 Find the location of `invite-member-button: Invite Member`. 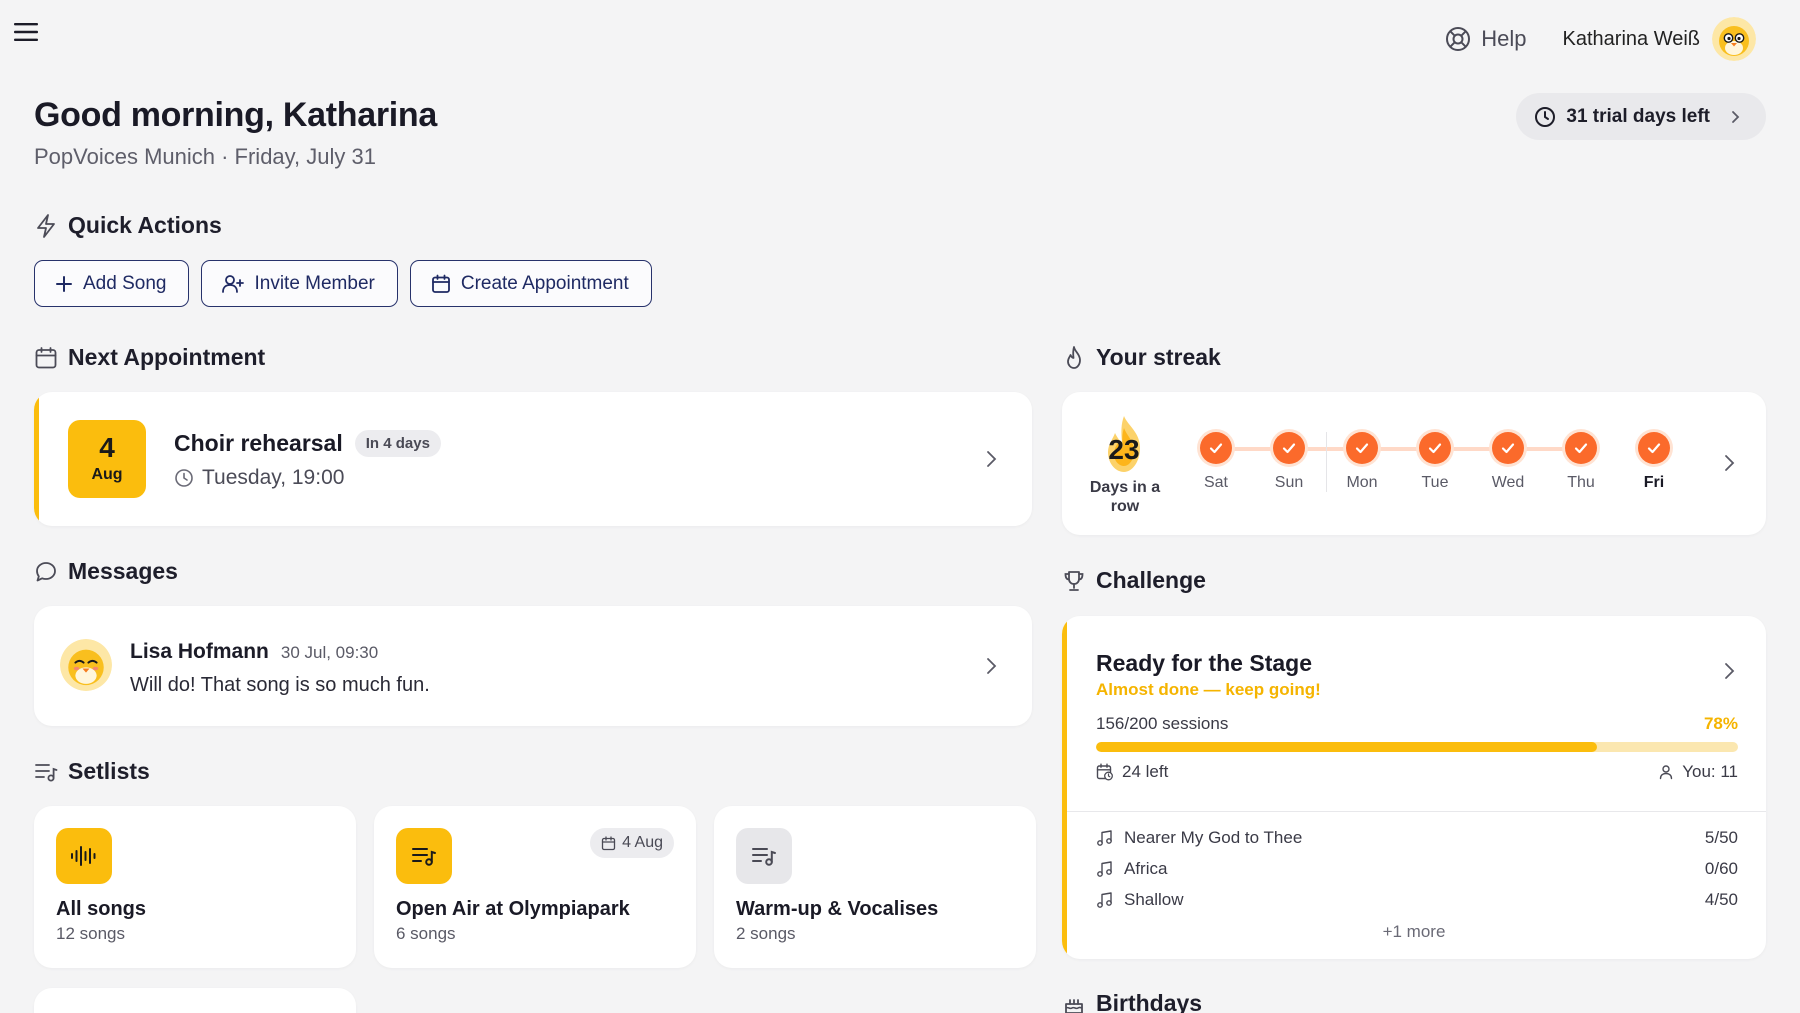

invite-member-button: Invite Member is located at coordinates (299, 283).